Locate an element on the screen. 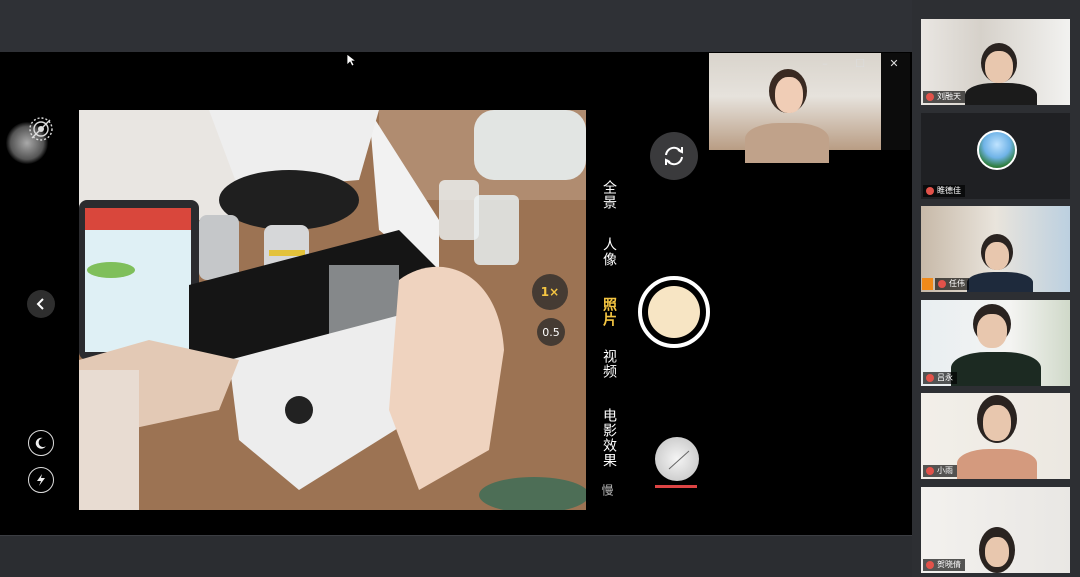 This screenshot has height=577, width=1080. mode-cinematic: 电影效果 is located at coordinates (609, 438).